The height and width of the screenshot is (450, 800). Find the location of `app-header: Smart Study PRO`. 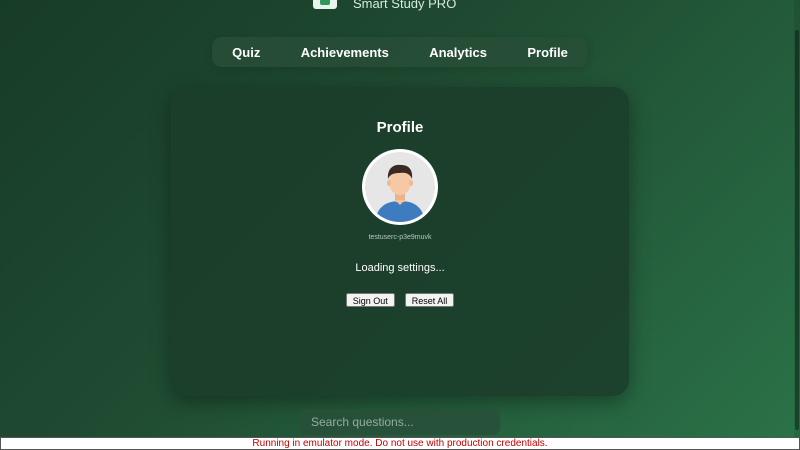

app-header: Smart Study PRO is located at coordinates (385, 5).